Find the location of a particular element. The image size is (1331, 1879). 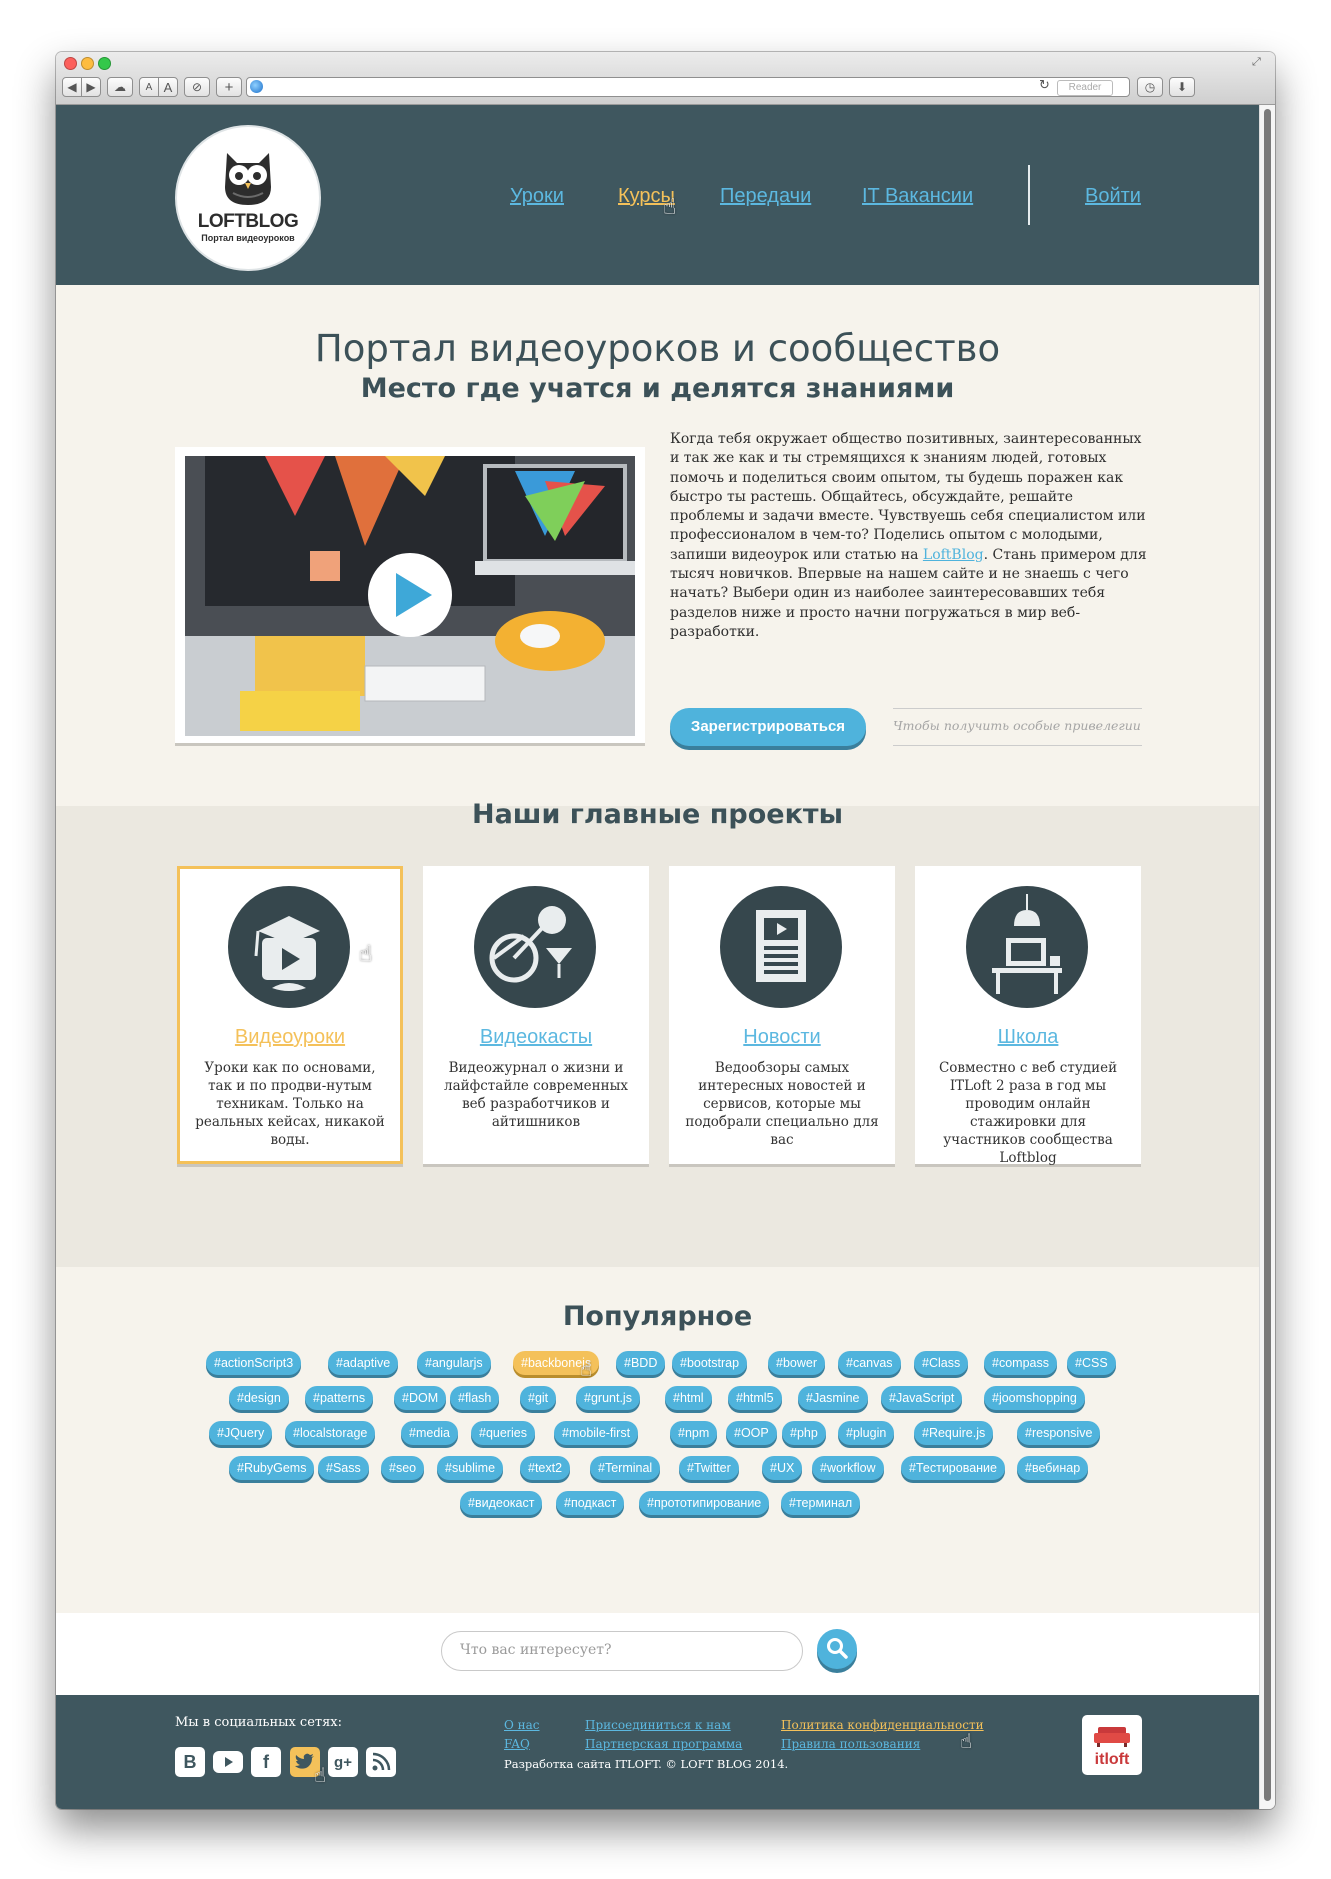

nav-lessons: Уроки is located at coordinates (537, 196).